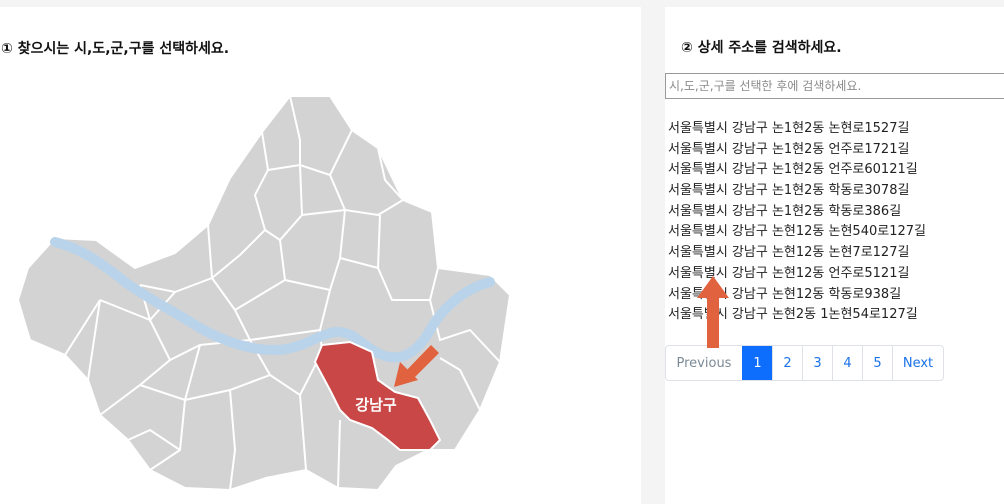  I want to click on address-result-item: 서울특별시 강남구 논1현2동 학동로386길, so click(797, 212).